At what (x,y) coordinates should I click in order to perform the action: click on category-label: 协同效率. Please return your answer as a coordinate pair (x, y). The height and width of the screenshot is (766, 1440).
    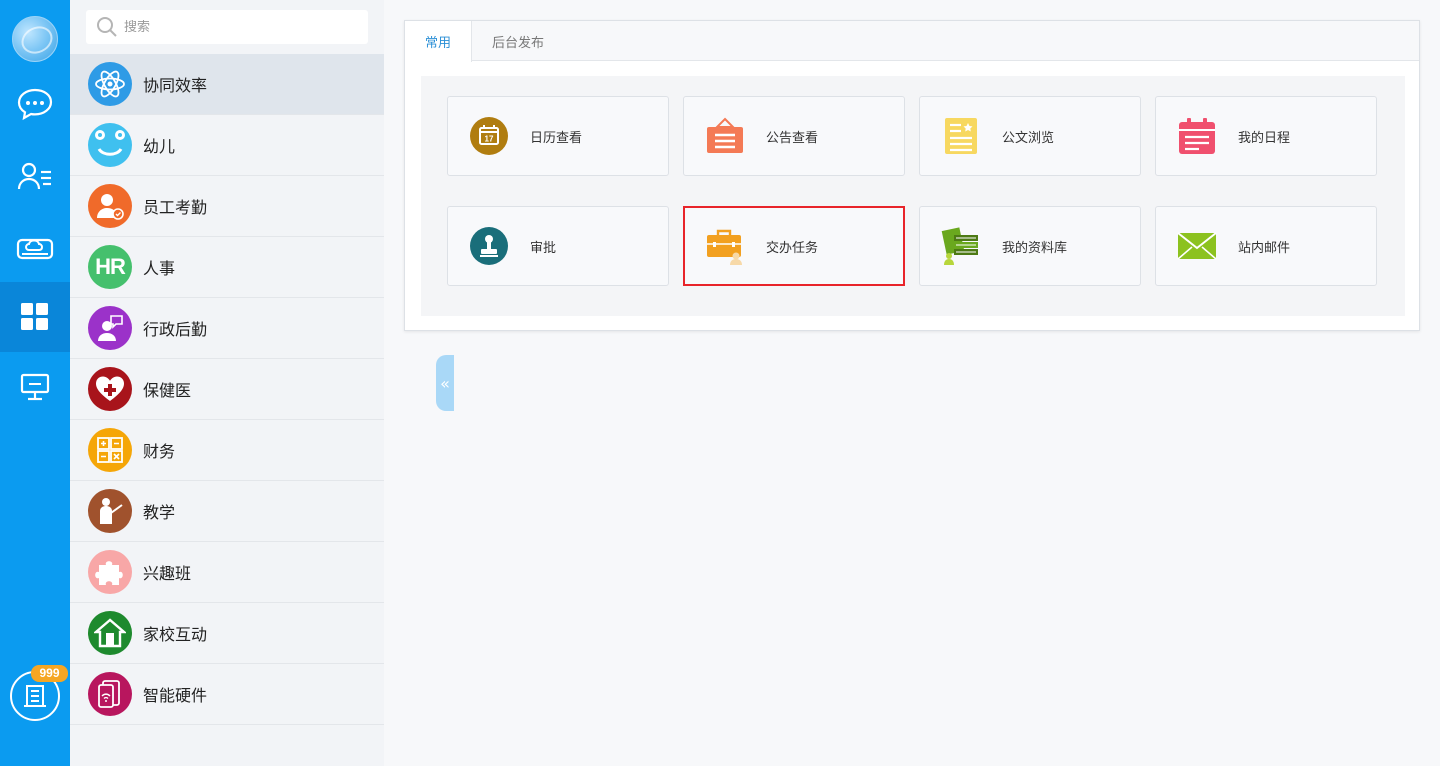
    Looking at the image, I should click on (175, 85).